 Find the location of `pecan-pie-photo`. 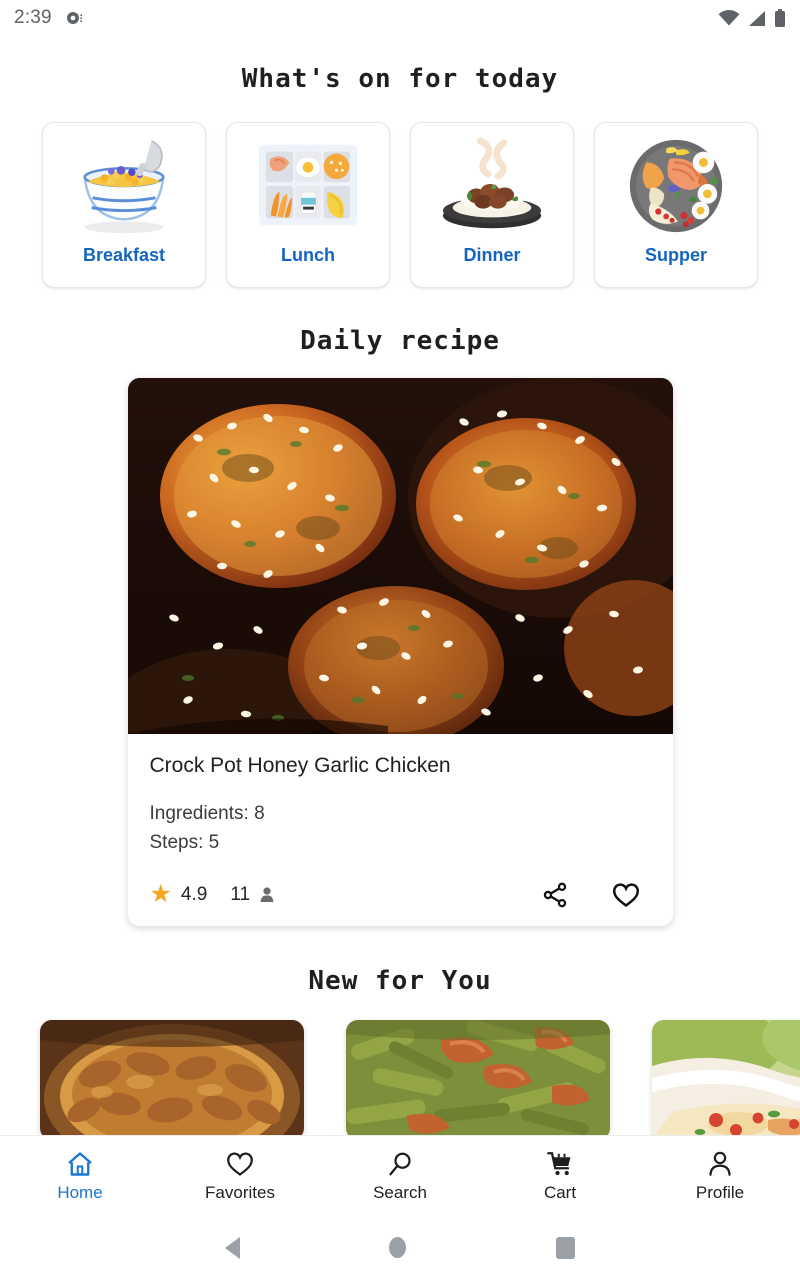

pecan-pie-photo is located at coordinates (172, 1077).